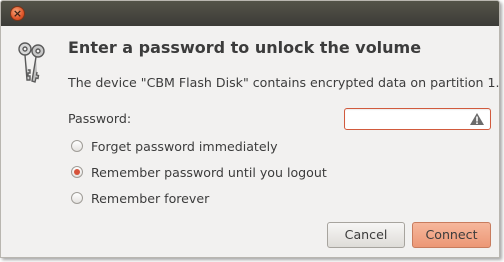 This screenshot has height=262, width=504. What do you see at coordinates (366, 235) in the screenshot?
I see `cancel-button: Cancel` at bounding box center [366, 235].